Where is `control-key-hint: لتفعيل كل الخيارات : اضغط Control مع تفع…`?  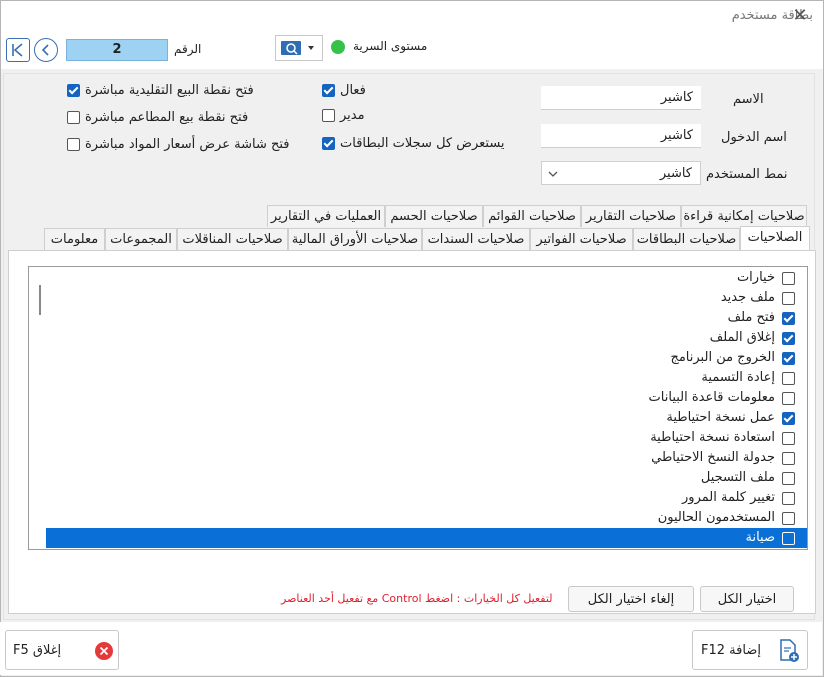
control-key-hint: لتفعيل كل الخيارات : اضغط Control مع تفع… is located at coordinates (417, 598).